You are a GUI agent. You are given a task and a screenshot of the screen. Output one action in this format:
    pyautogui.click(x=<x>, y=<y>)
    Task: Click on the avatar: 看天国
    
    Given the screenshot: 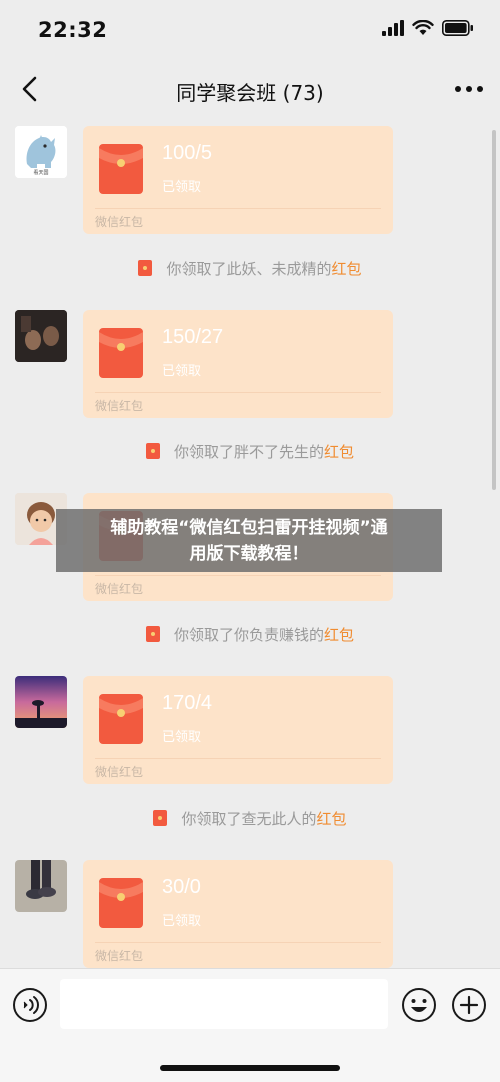 What is the action you would take?
    pyautogui.click(x=41, y=152)
    